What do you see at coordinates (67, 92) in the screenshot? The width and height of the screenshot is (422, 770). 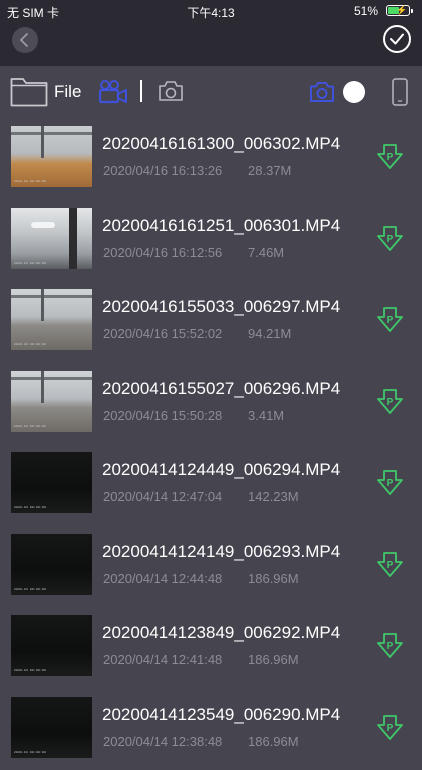 I see `file-label: File` at bounding box center [67, 92].